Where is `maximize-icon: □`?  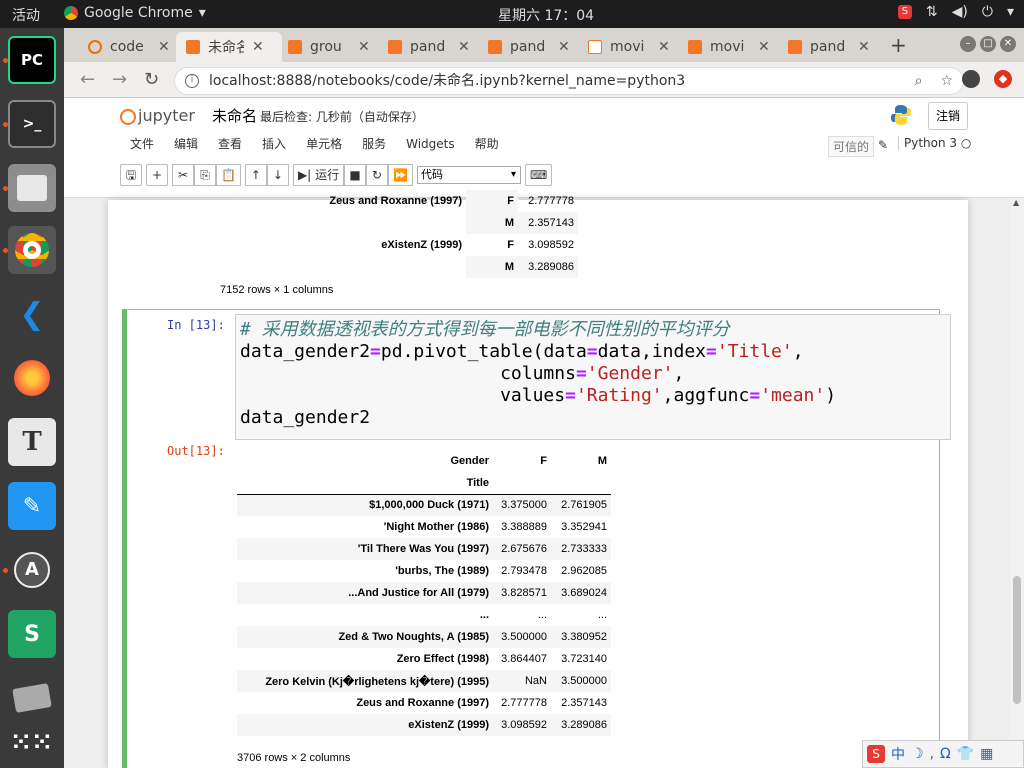
maximize-icon: □ is located at coordinates (988, 44).